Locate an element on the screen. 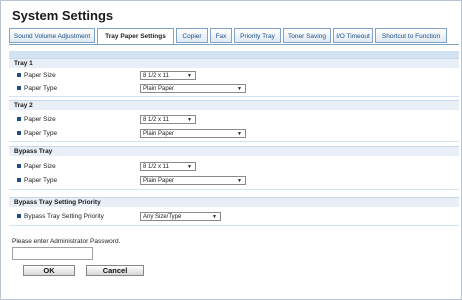 Image resolution: width=462 pixels, height=300 pixels. section-title-tray2: Tray 2 is located at coordinates (234, 105).